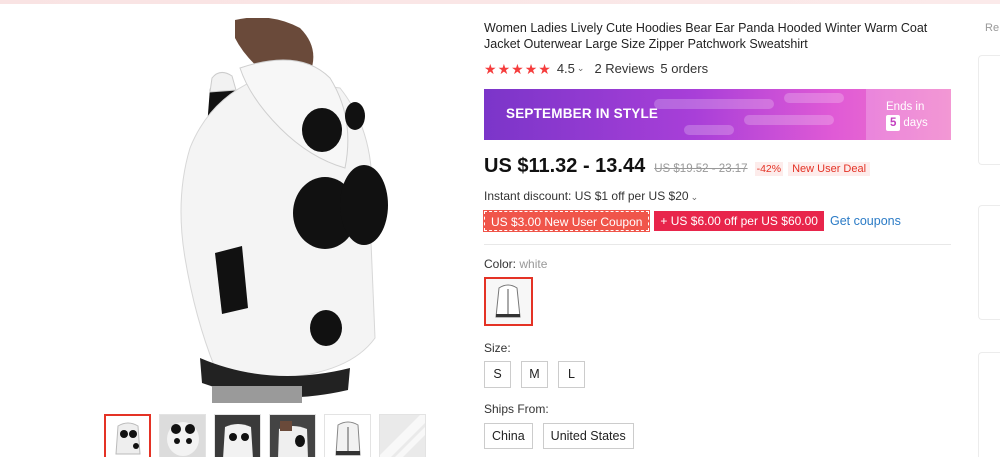 The image size is (1000, 457). I want to click on banner-label: SEPTEMBER IN STYLE, so click(582, 113).